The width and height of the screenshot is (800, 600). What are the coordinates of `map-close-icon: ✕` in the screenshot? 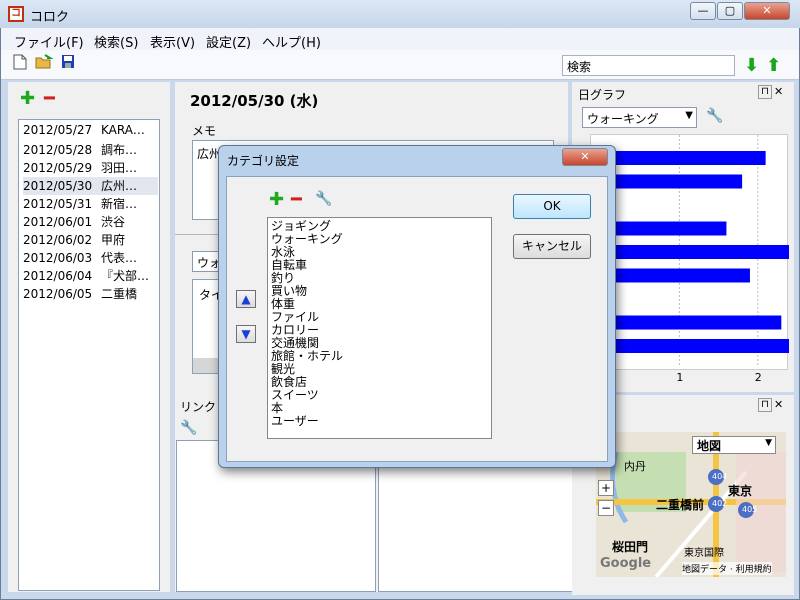 It's located at (778, 404).